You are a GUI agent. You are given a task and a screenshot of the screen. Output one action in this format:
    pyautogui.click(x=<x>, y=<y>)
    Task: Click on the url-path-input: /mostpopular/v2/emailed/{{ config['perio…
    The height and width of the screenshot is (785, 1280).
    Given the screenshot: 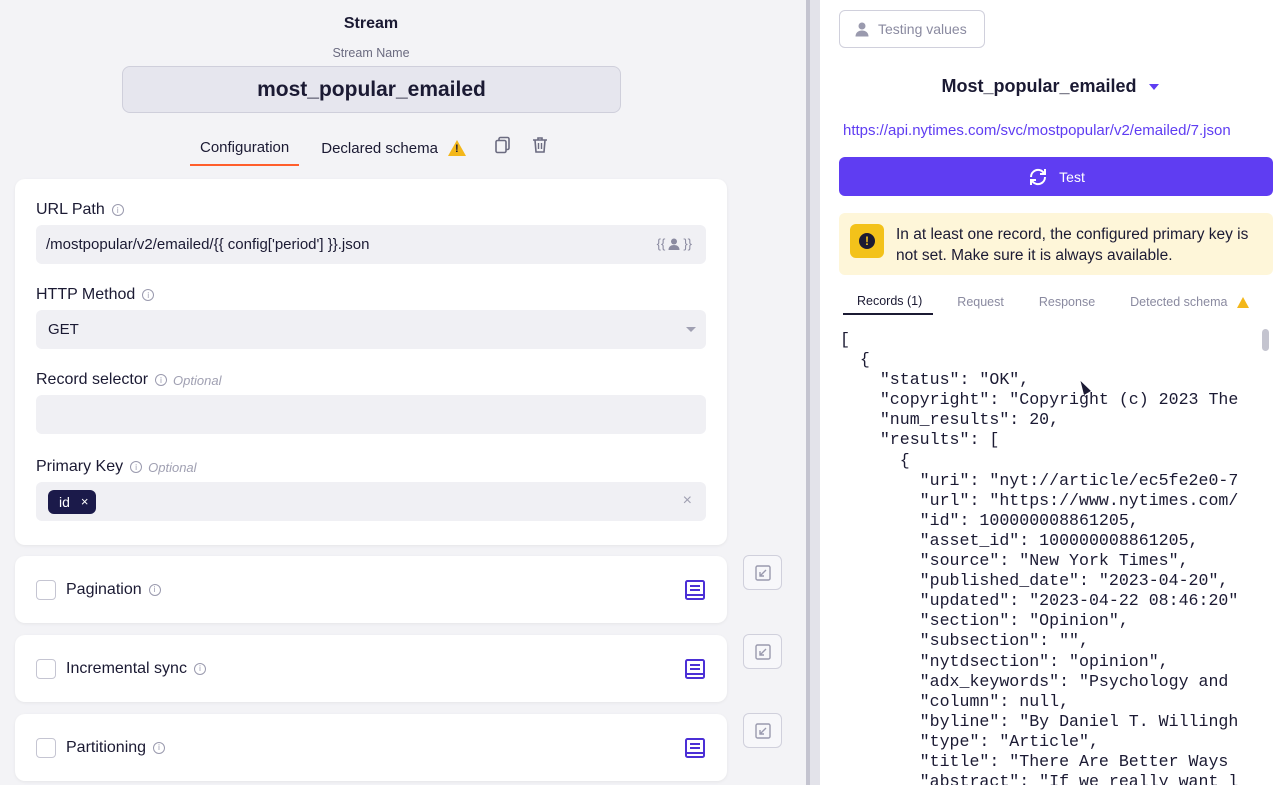 What is the action you would take?
    pyautogui.click(x=371, y=244)
    